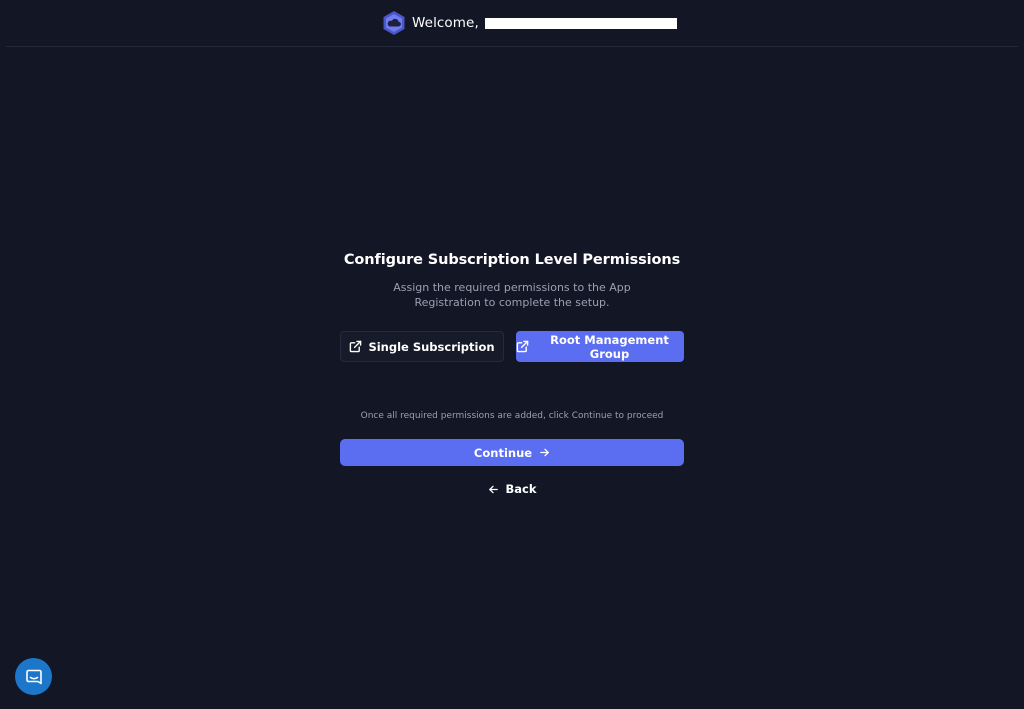  Describe the element at coordinates (445, 23) in the screenshot. I see `welcome-label: Welcome,` at that location.